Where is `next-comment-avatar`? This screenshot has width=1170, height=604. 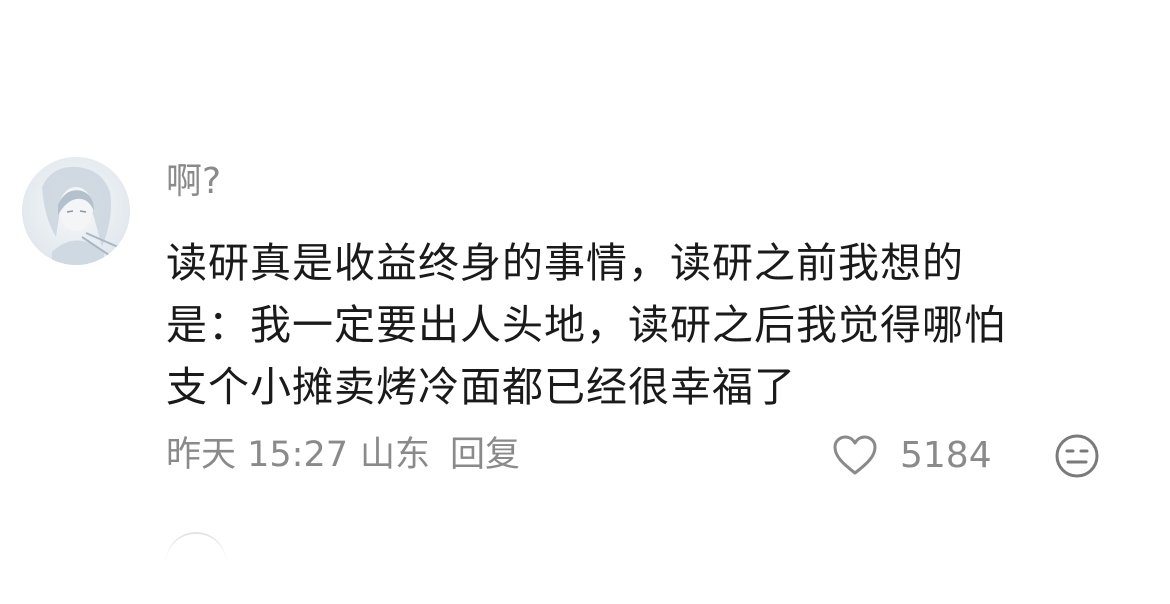 next-comment-avatar is located at coordinates (196, 562).